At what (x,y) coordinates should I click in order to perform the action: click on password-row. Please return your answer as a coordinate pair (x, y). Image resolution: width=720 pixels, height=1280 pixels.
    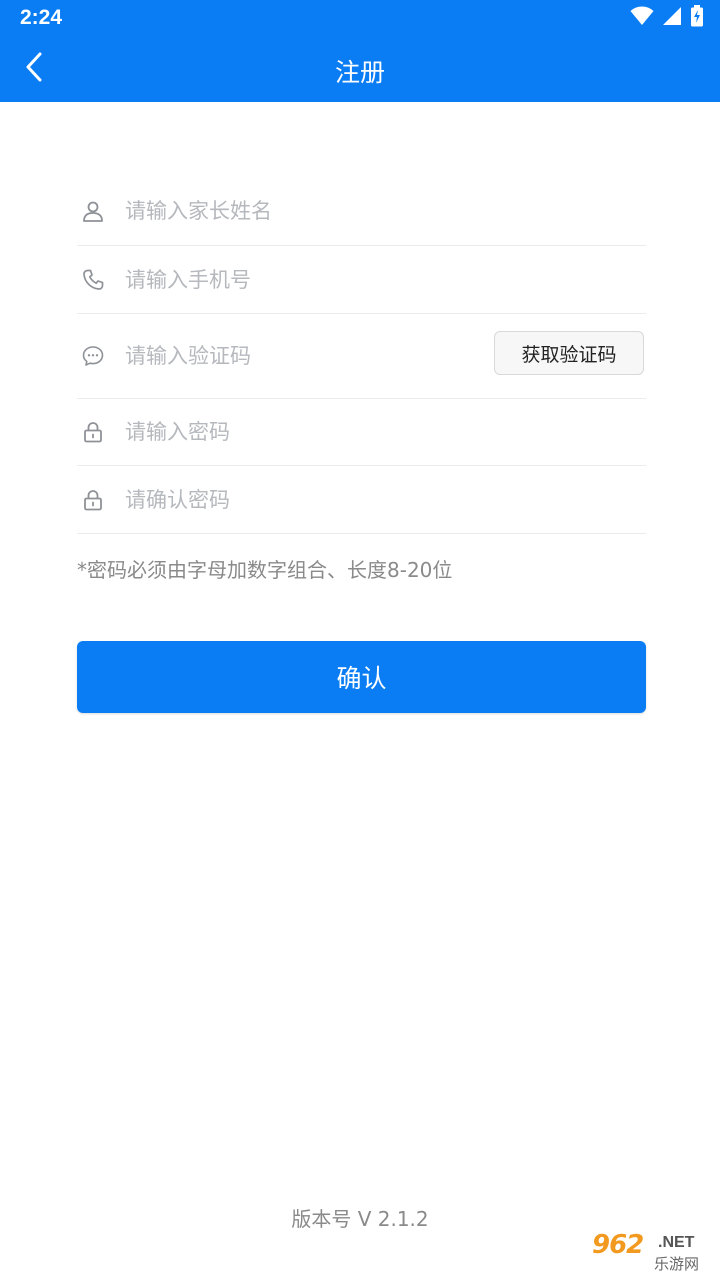
    Looking at the image, I should click on (361, 432).